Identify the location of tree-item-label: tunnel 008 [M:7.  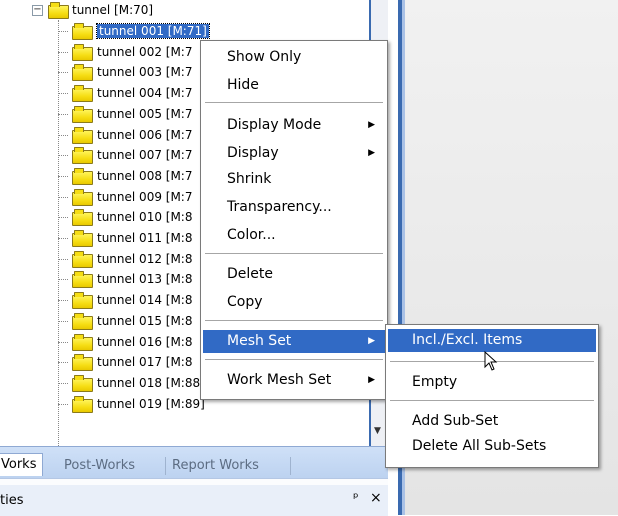
(145, 175).